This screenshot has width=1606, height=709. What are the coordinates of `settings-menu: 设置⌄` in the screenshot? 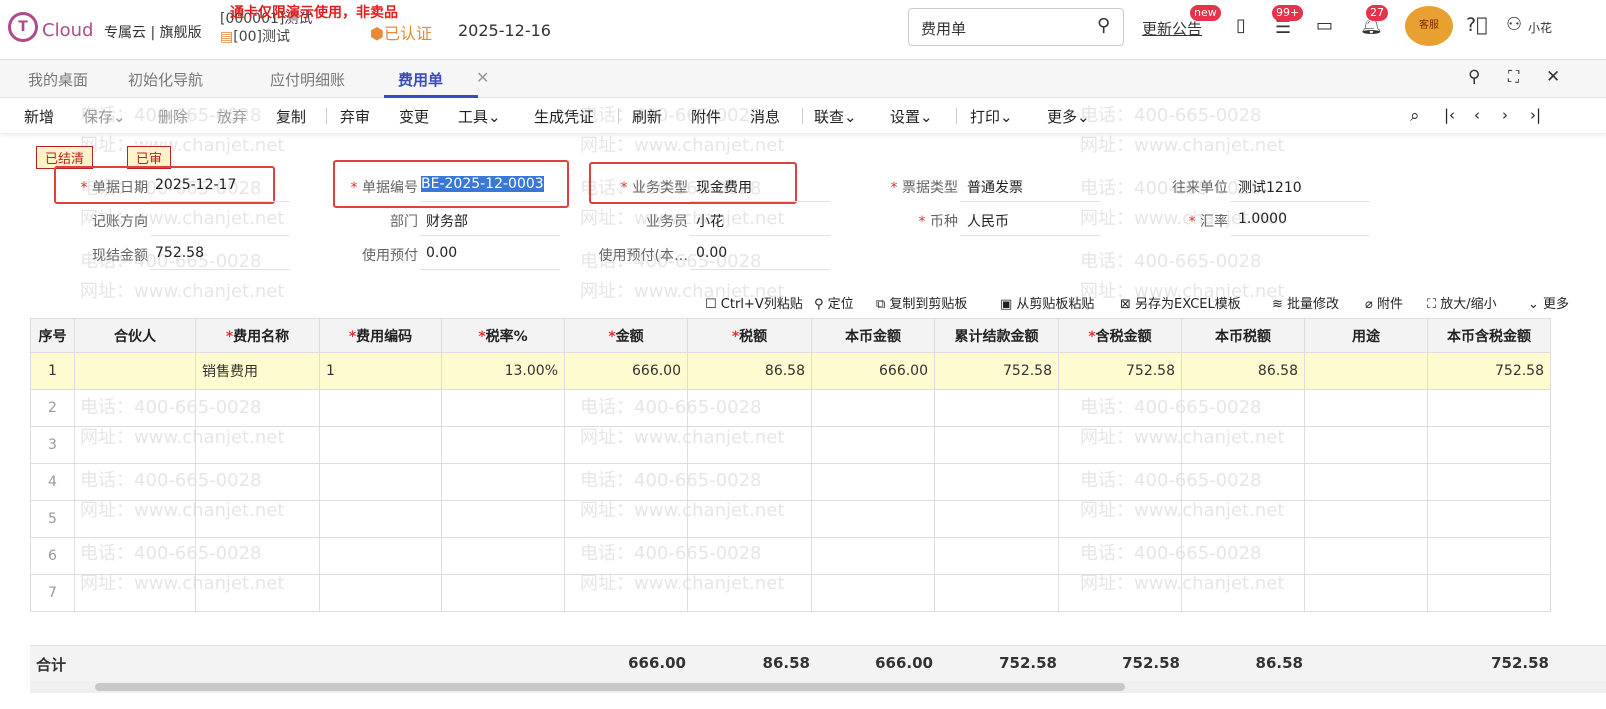 It's located at (911, 116).